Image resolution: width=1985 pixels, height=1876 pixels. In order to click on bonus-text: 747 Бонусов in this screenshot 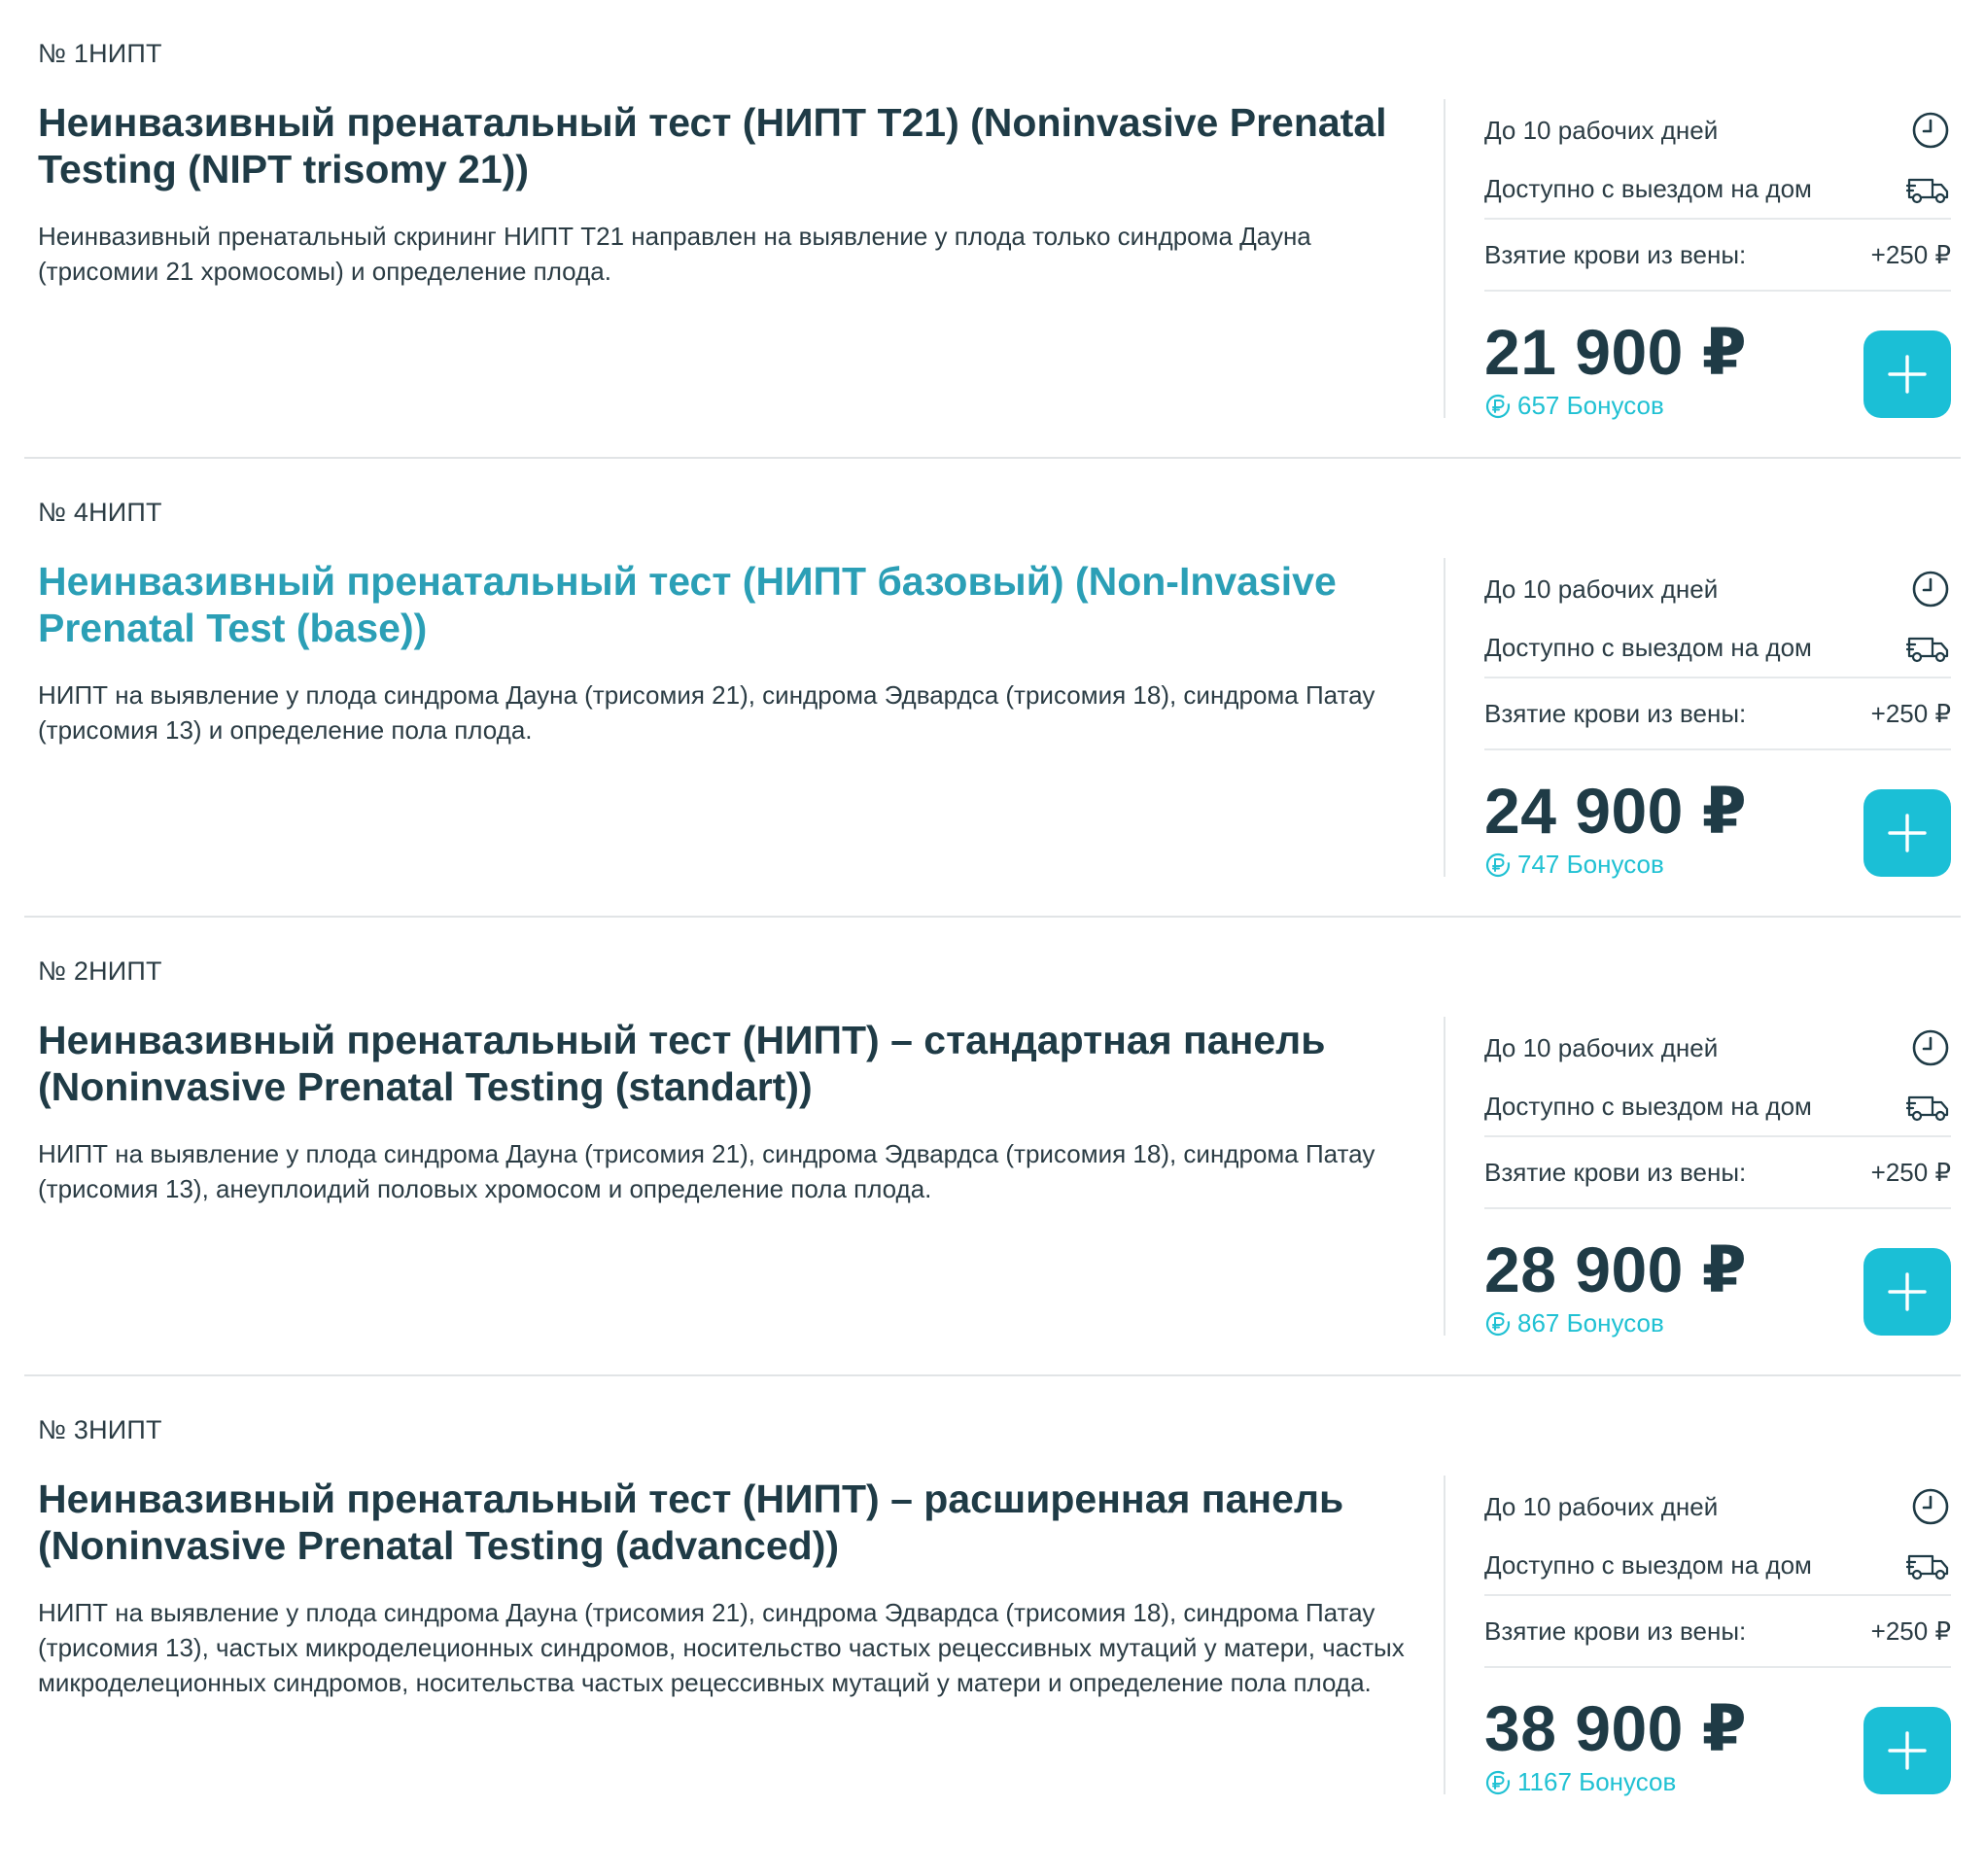, I will do `click(1590, 864)`.